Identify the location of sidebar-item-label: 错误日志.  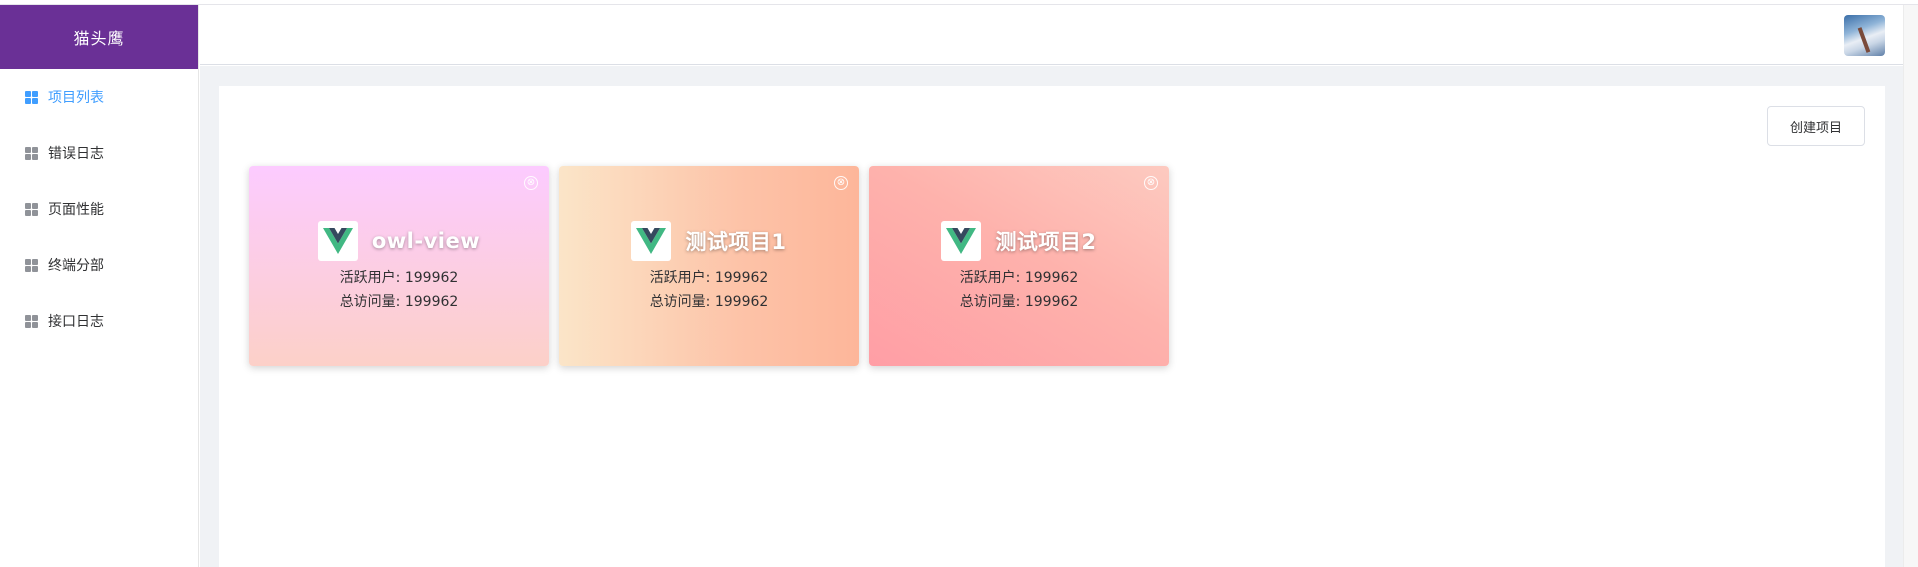
(76, 154).